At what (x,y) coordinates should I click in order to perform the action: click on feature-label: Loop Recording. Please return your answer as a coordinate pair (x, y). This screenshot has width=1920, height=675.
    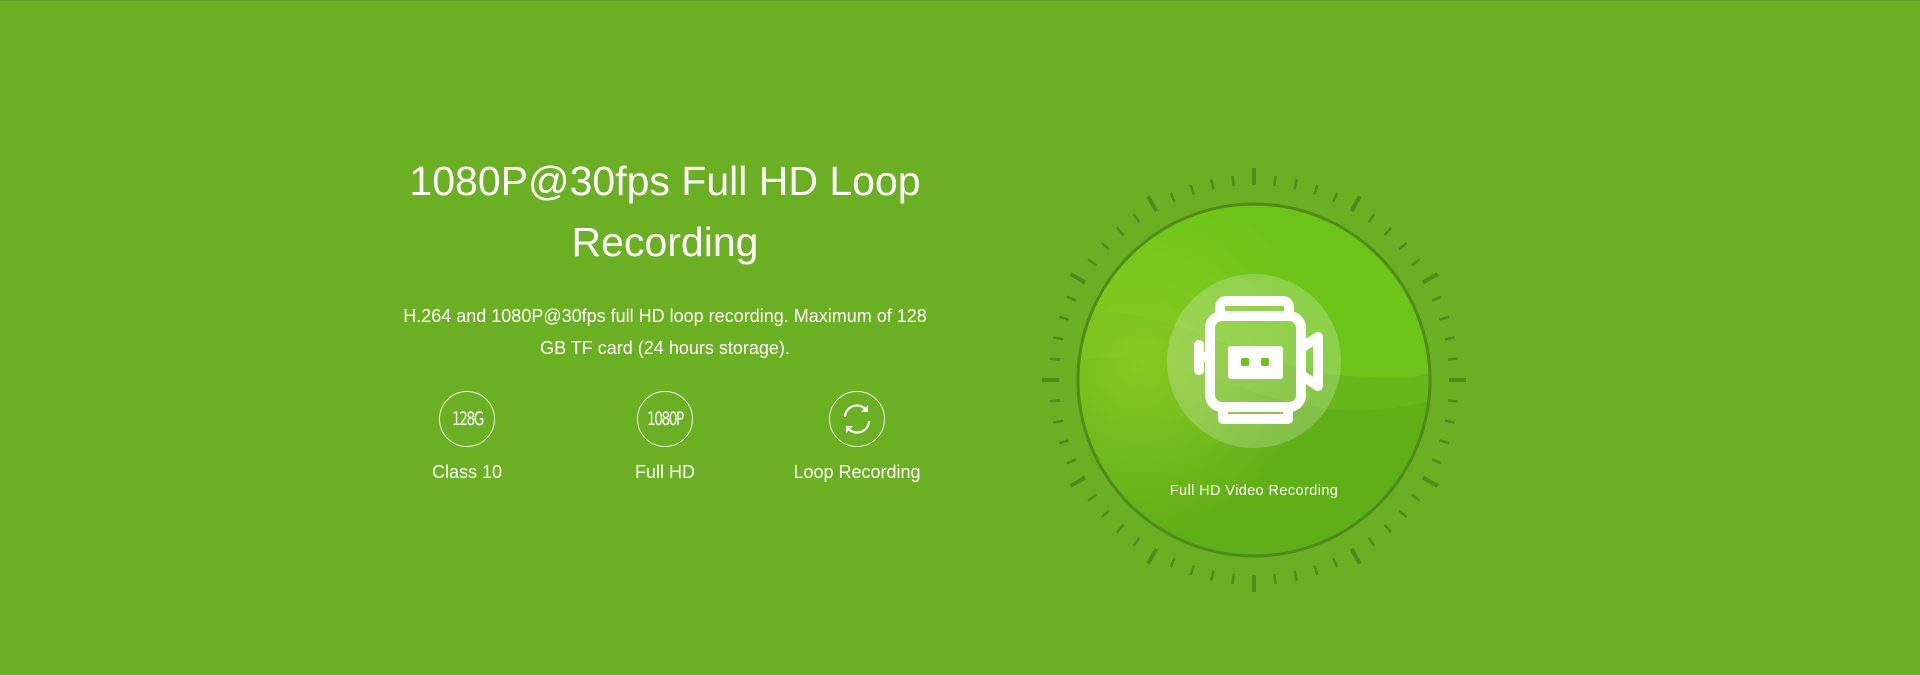
    Looking at the image, I should click on (857, 472).